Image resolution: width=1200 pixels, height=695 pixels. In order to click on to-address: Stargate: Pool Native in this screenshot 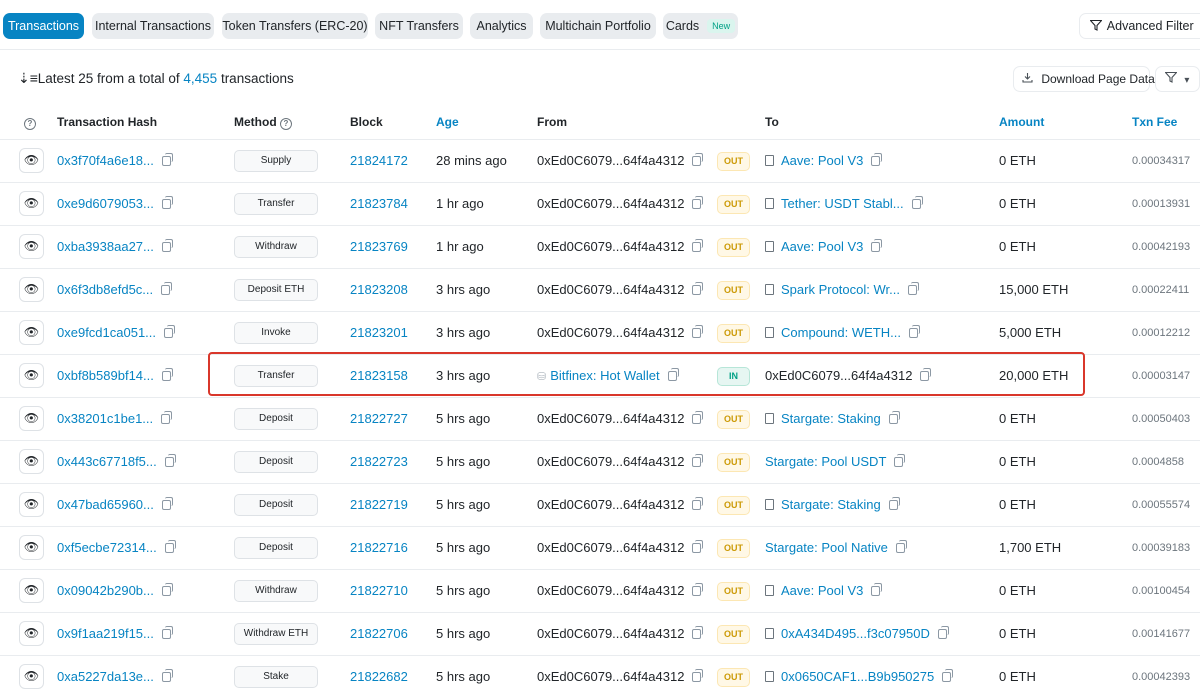, I will do `click(826, 547)`.